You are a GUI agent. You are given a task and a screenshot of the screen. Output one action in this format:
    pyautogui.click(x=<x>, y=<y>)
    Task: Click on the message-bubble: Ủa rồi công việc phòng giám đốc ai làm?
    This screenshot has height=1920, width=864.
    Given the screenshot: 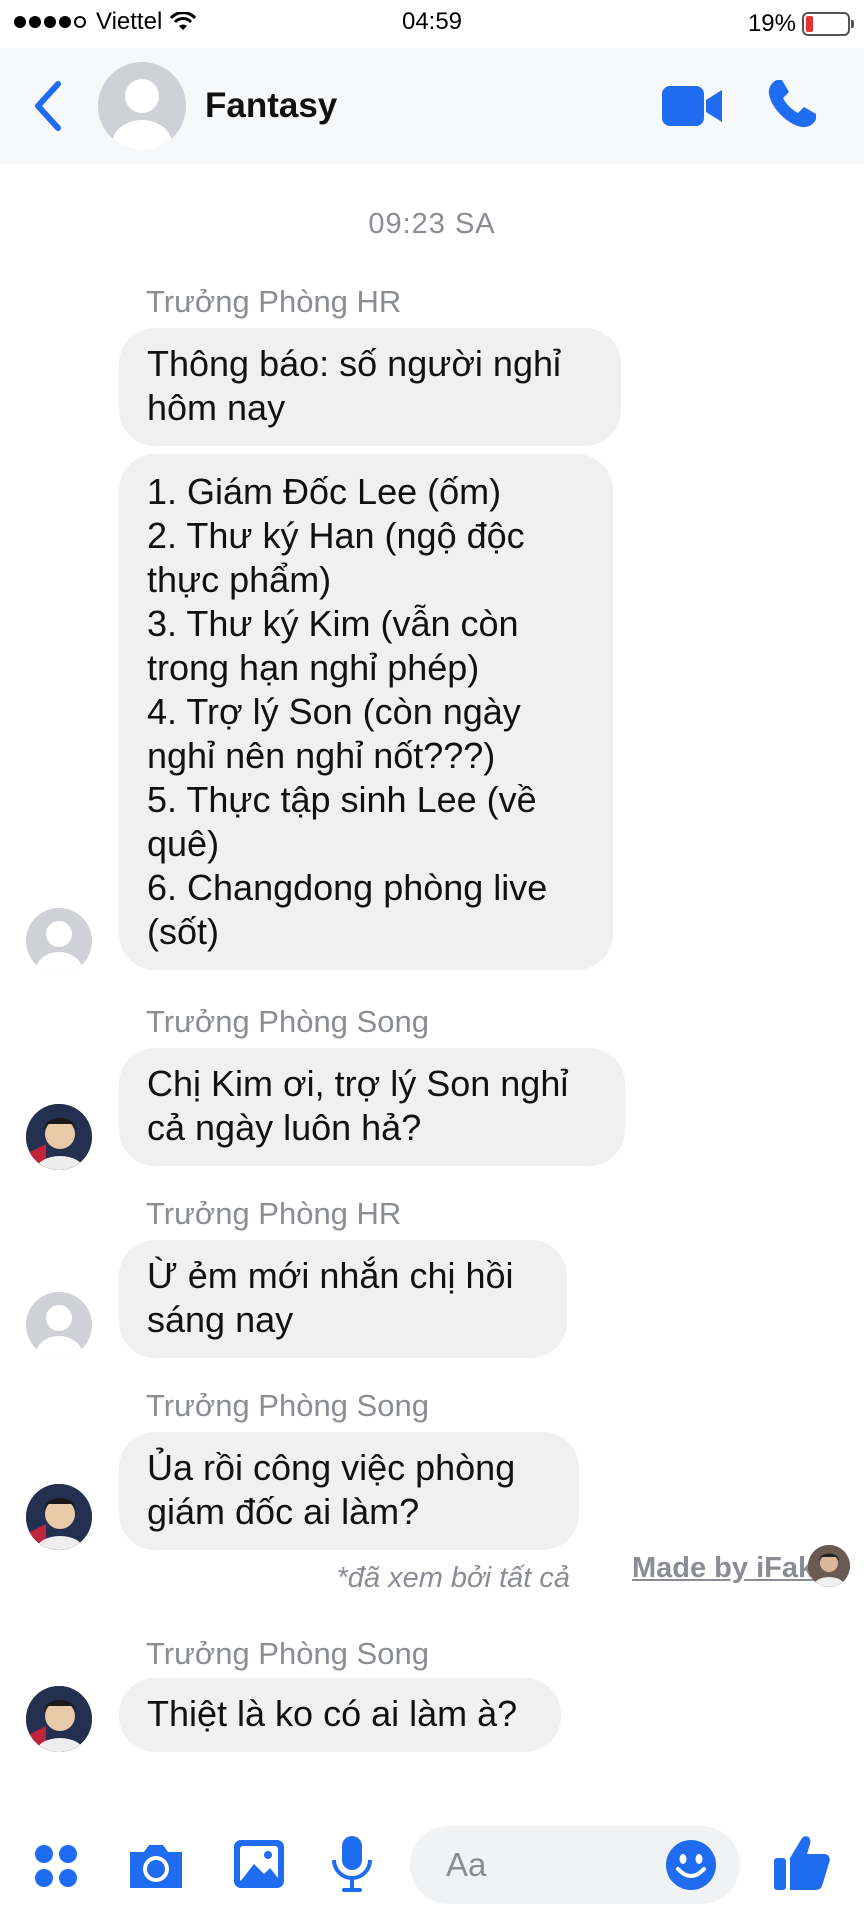 What is the action you would take?
    pyautogui.click(x=349, y=1491)
    